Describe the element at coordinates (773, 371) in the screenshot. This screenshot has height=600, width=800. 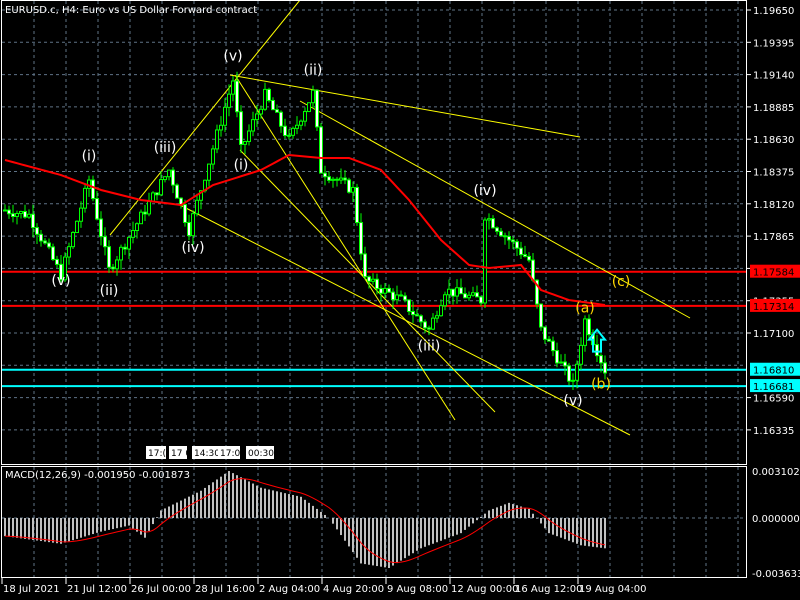
I see `price-tag-label: 1.16810` at that location.